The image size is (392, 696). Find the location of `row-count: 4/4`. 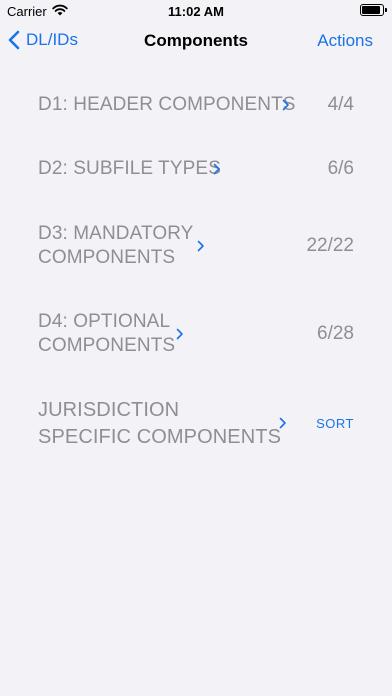

row-count: 4/4 is located at coordinates (340, 104).